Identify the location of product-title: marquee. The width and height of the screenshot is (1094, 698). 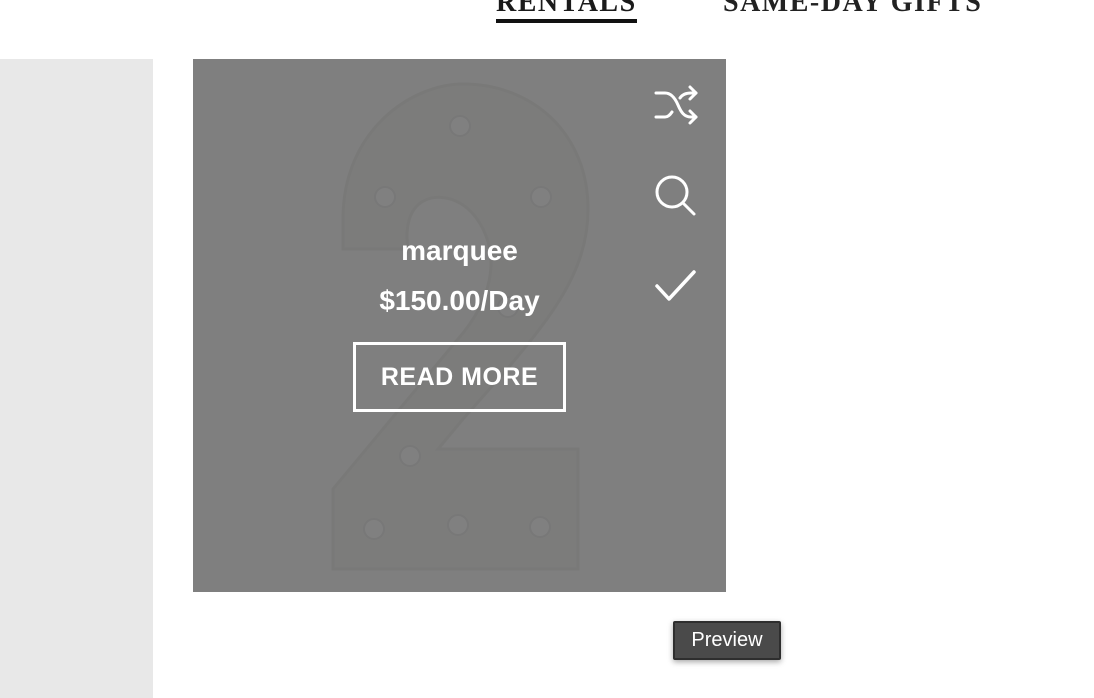
(459, 251).